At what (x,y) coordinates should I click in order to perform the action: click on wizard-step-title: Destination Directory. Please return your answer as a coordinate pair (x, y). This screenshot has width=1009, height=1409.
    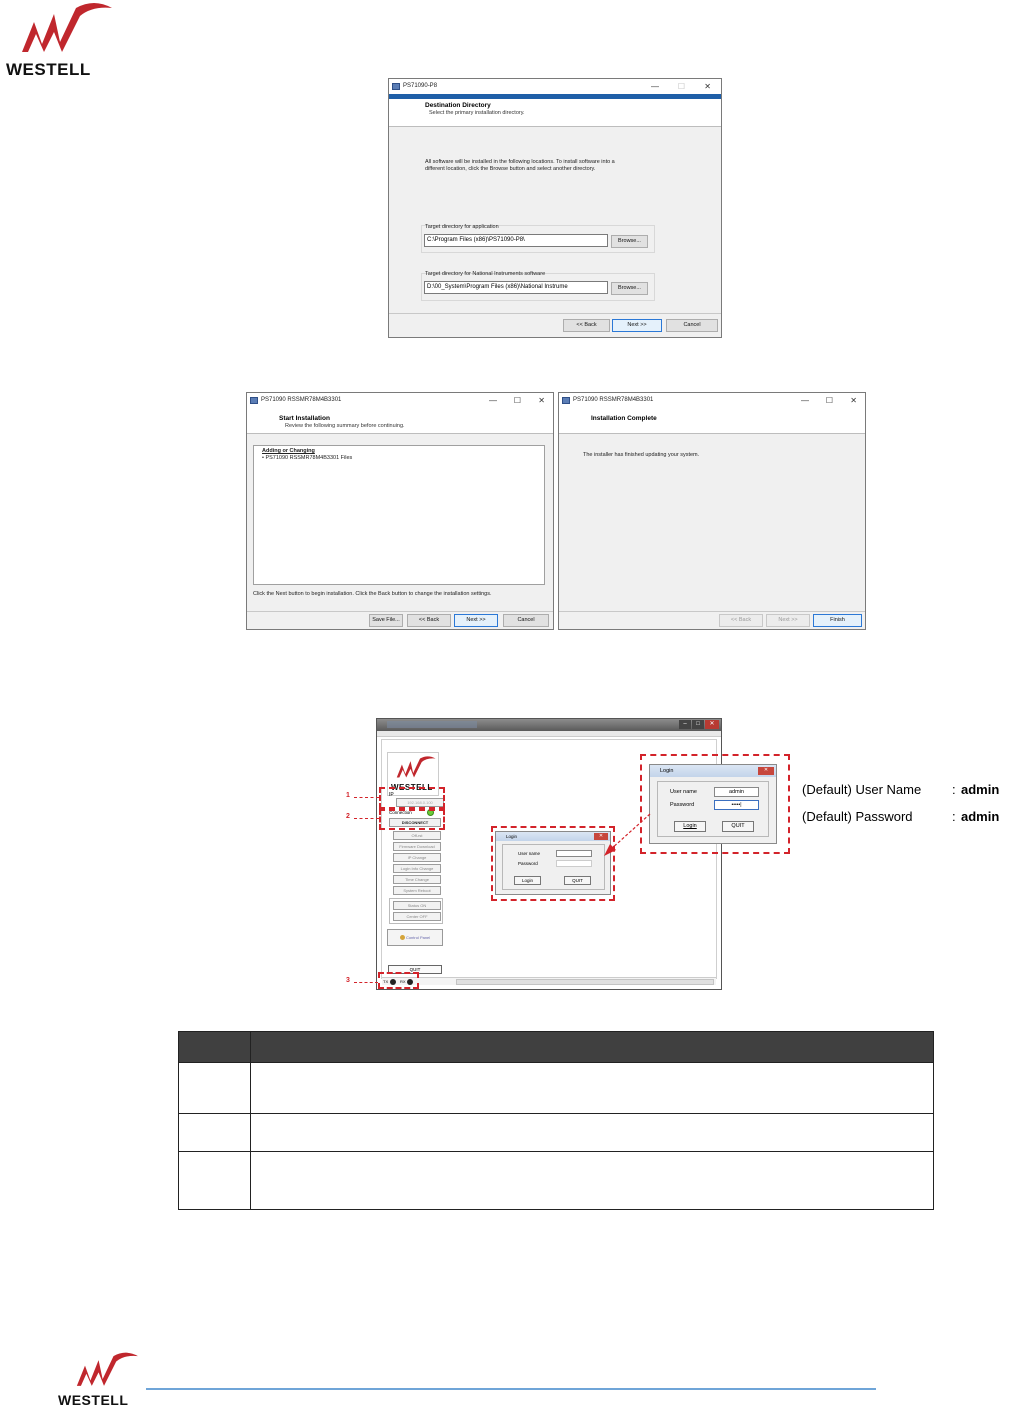
    Looking at the image, I should click on (458, 105).